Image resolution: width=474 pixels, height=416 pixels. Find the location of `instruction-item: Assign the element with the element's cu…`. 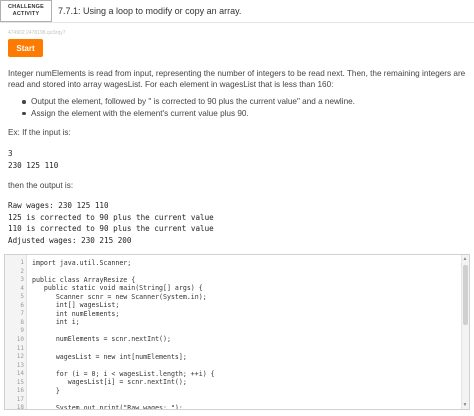

instruction-item: Assign the element with the element's cu… is located at coordinates (242, 114).